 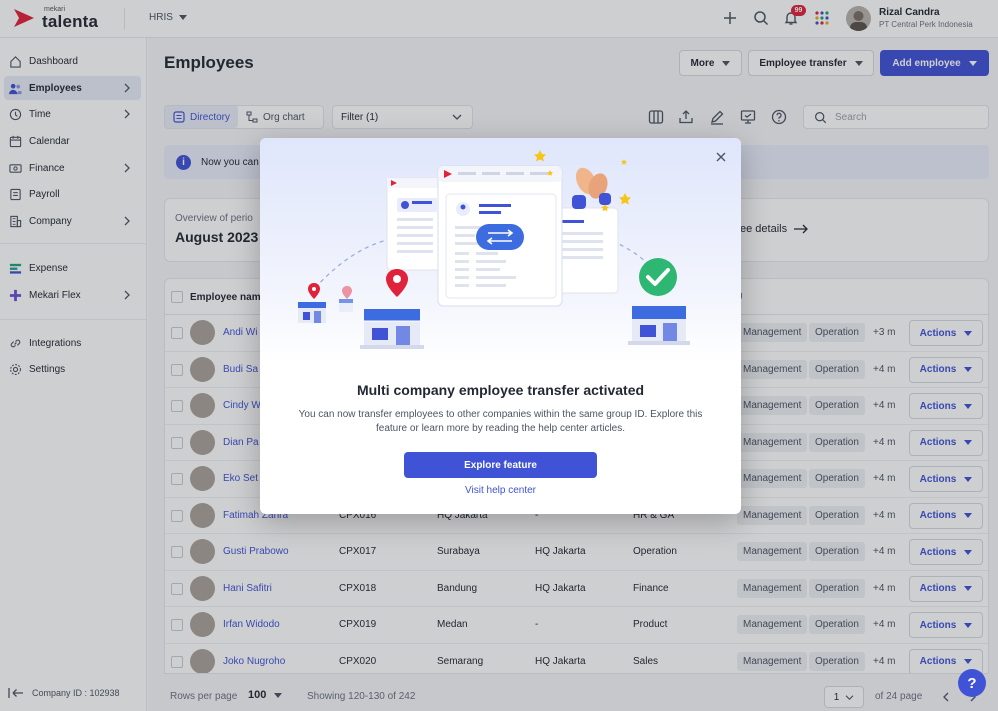 I want to click on help-button: ?, so click(x=972, y=683).